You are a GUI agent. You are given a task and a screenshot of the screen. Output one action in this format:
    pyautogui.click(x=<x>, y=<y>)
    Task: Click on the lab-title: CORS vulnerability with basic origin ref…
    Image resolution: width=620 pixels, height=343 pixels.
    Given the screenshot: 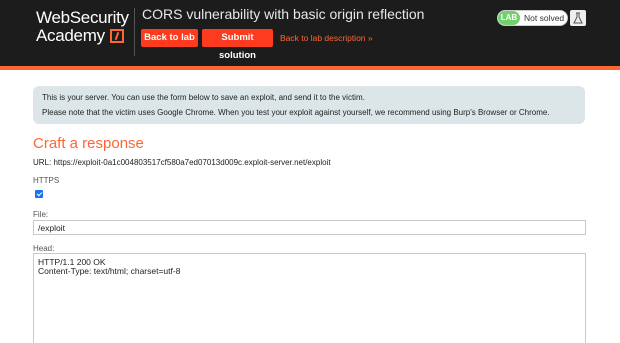 What is the action you would take?
    pyautogui.click(x=283, y=14)
    